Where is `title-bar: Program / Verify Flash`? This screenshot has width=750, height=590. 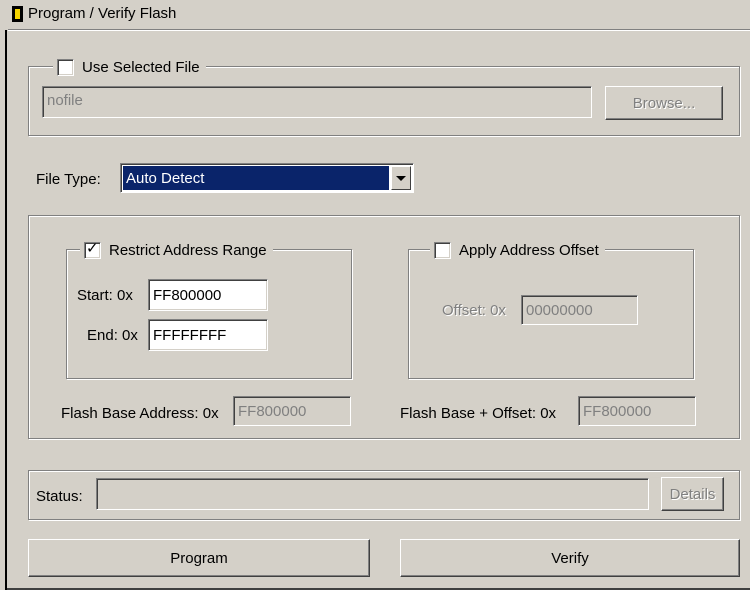
title-bar: Program / Verify Flash is located at coordinates (375, 14).